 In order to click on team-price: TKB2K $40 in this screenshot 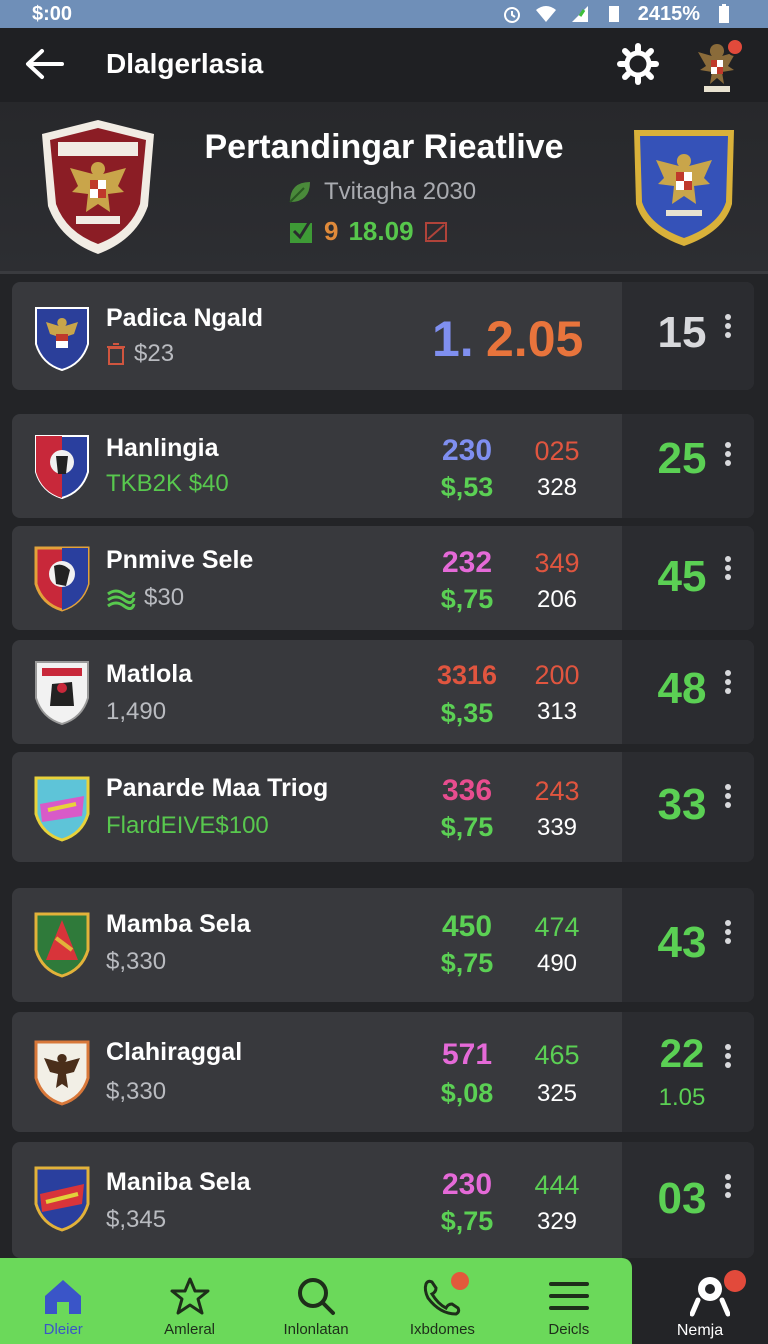, I will do `click(167, 483)`.